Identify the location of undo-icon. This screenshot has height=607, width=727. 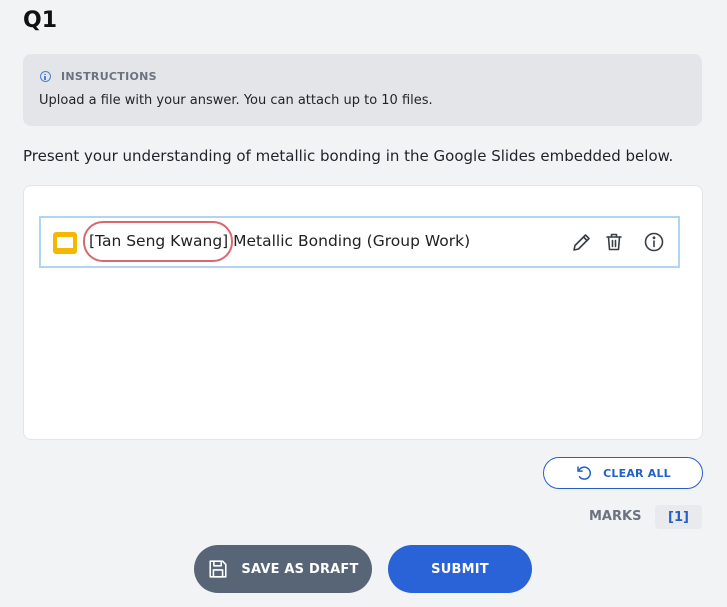
(584, 473).